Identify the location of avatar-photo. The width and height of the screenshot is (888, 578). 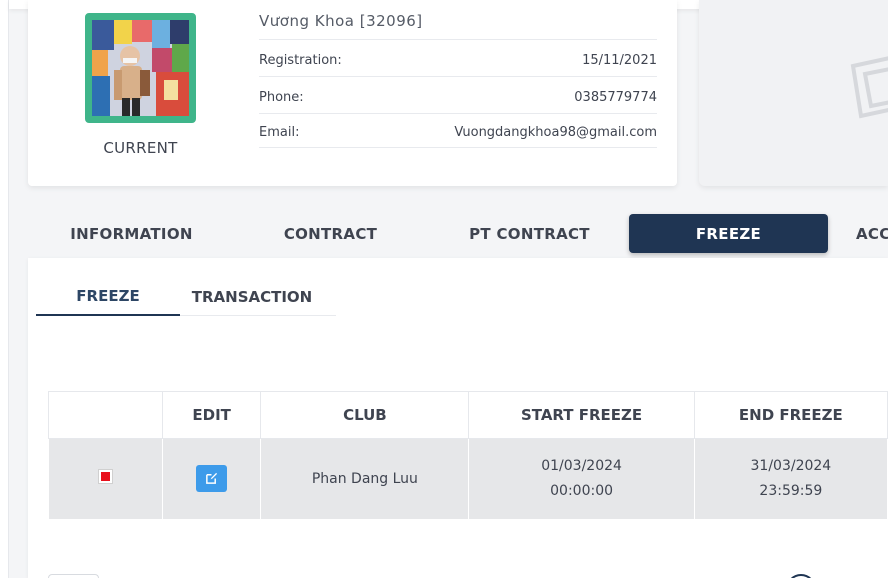
(140, 68).